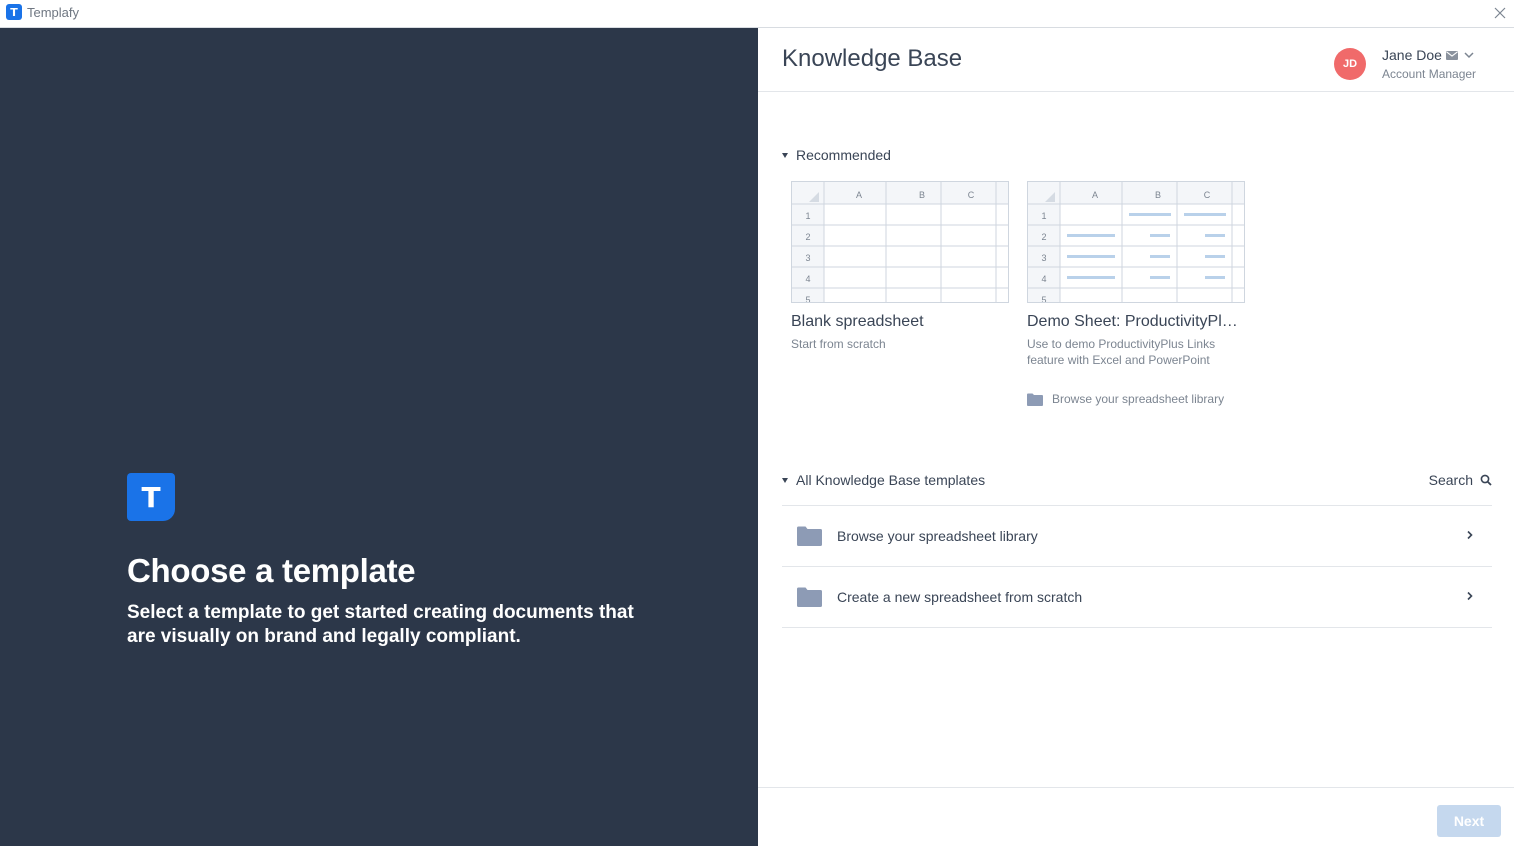 The image size is (1514, 846). Describe the element at coordinates (937, 536) in the screenshot. I see `list-item-label: Browse your spreadsheet library` at that location.